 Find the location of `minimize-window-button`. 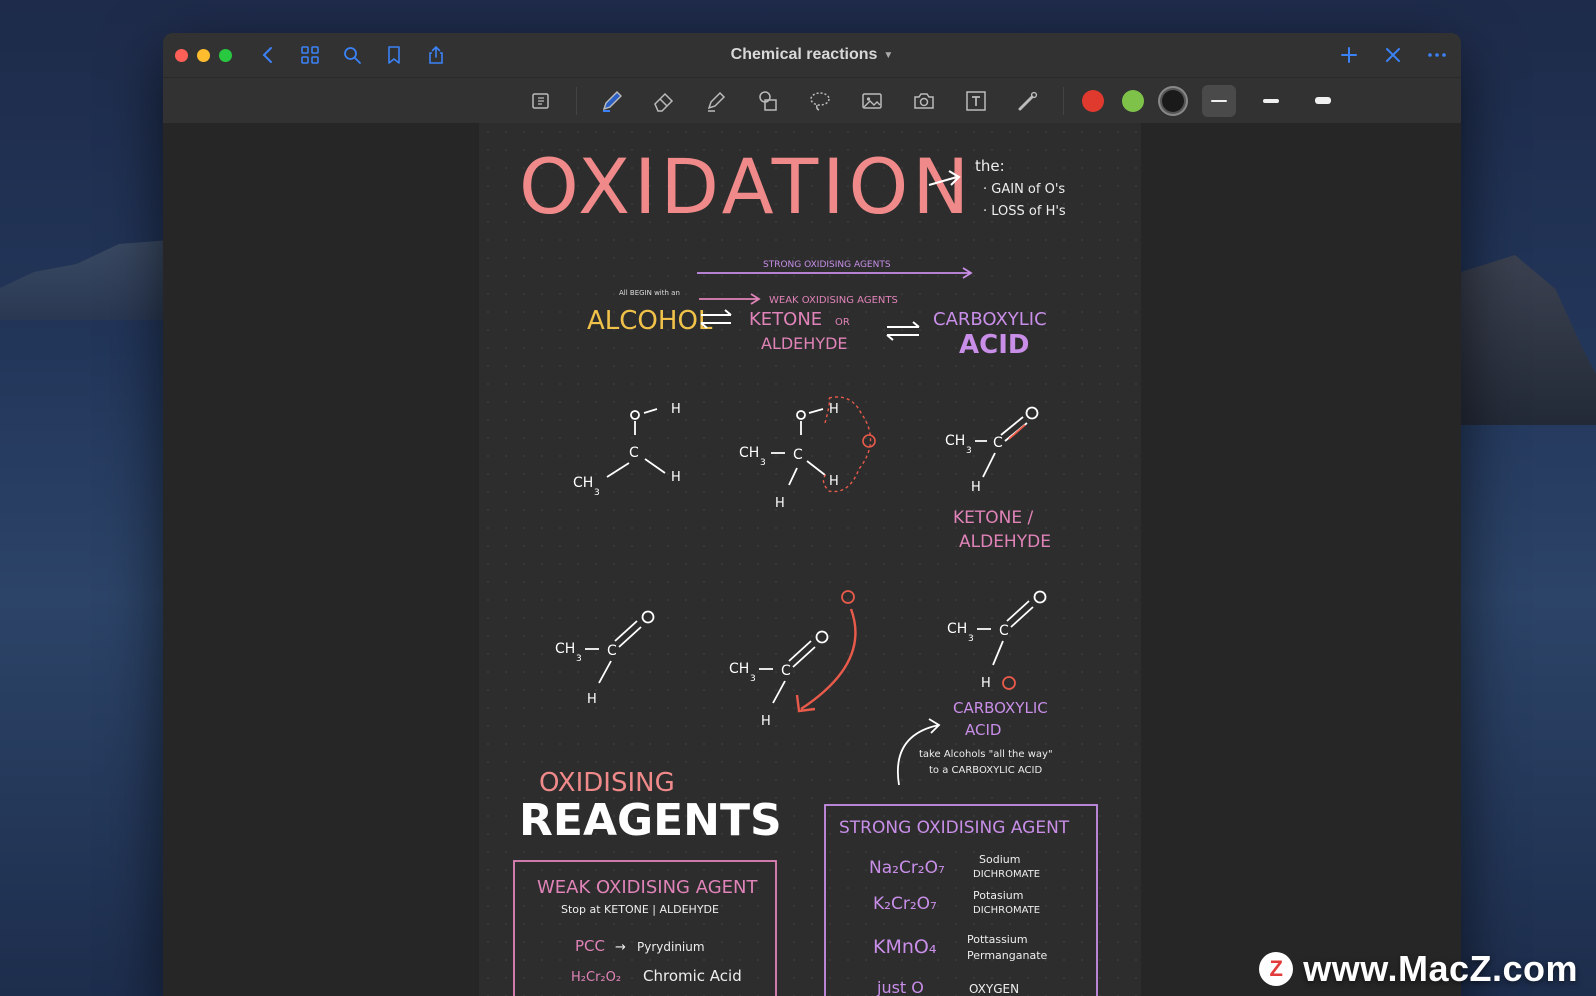

minimize-window-button is located at coordinates (203, 55).